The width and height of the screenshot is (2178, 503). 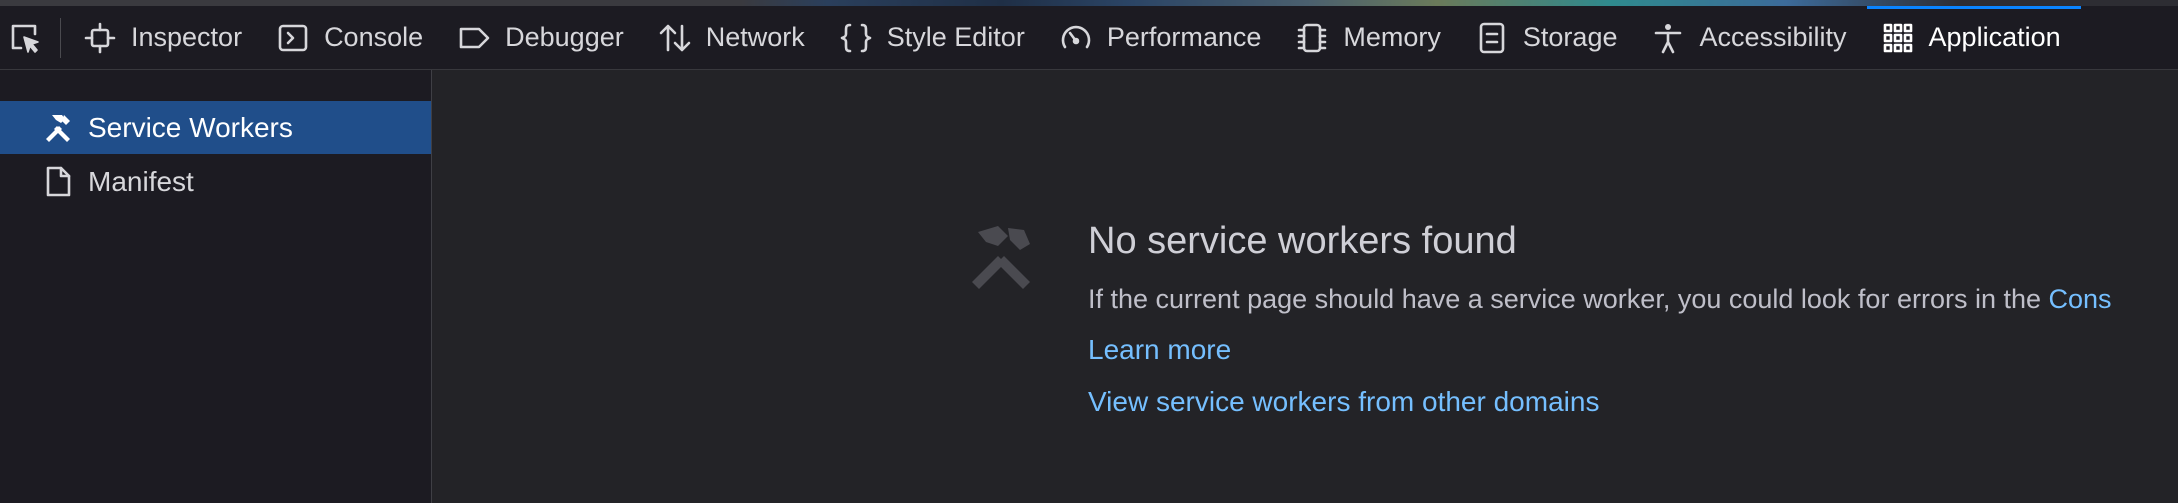 I want to click on tab-label: Accessibility, so click(x=1773, y=37).